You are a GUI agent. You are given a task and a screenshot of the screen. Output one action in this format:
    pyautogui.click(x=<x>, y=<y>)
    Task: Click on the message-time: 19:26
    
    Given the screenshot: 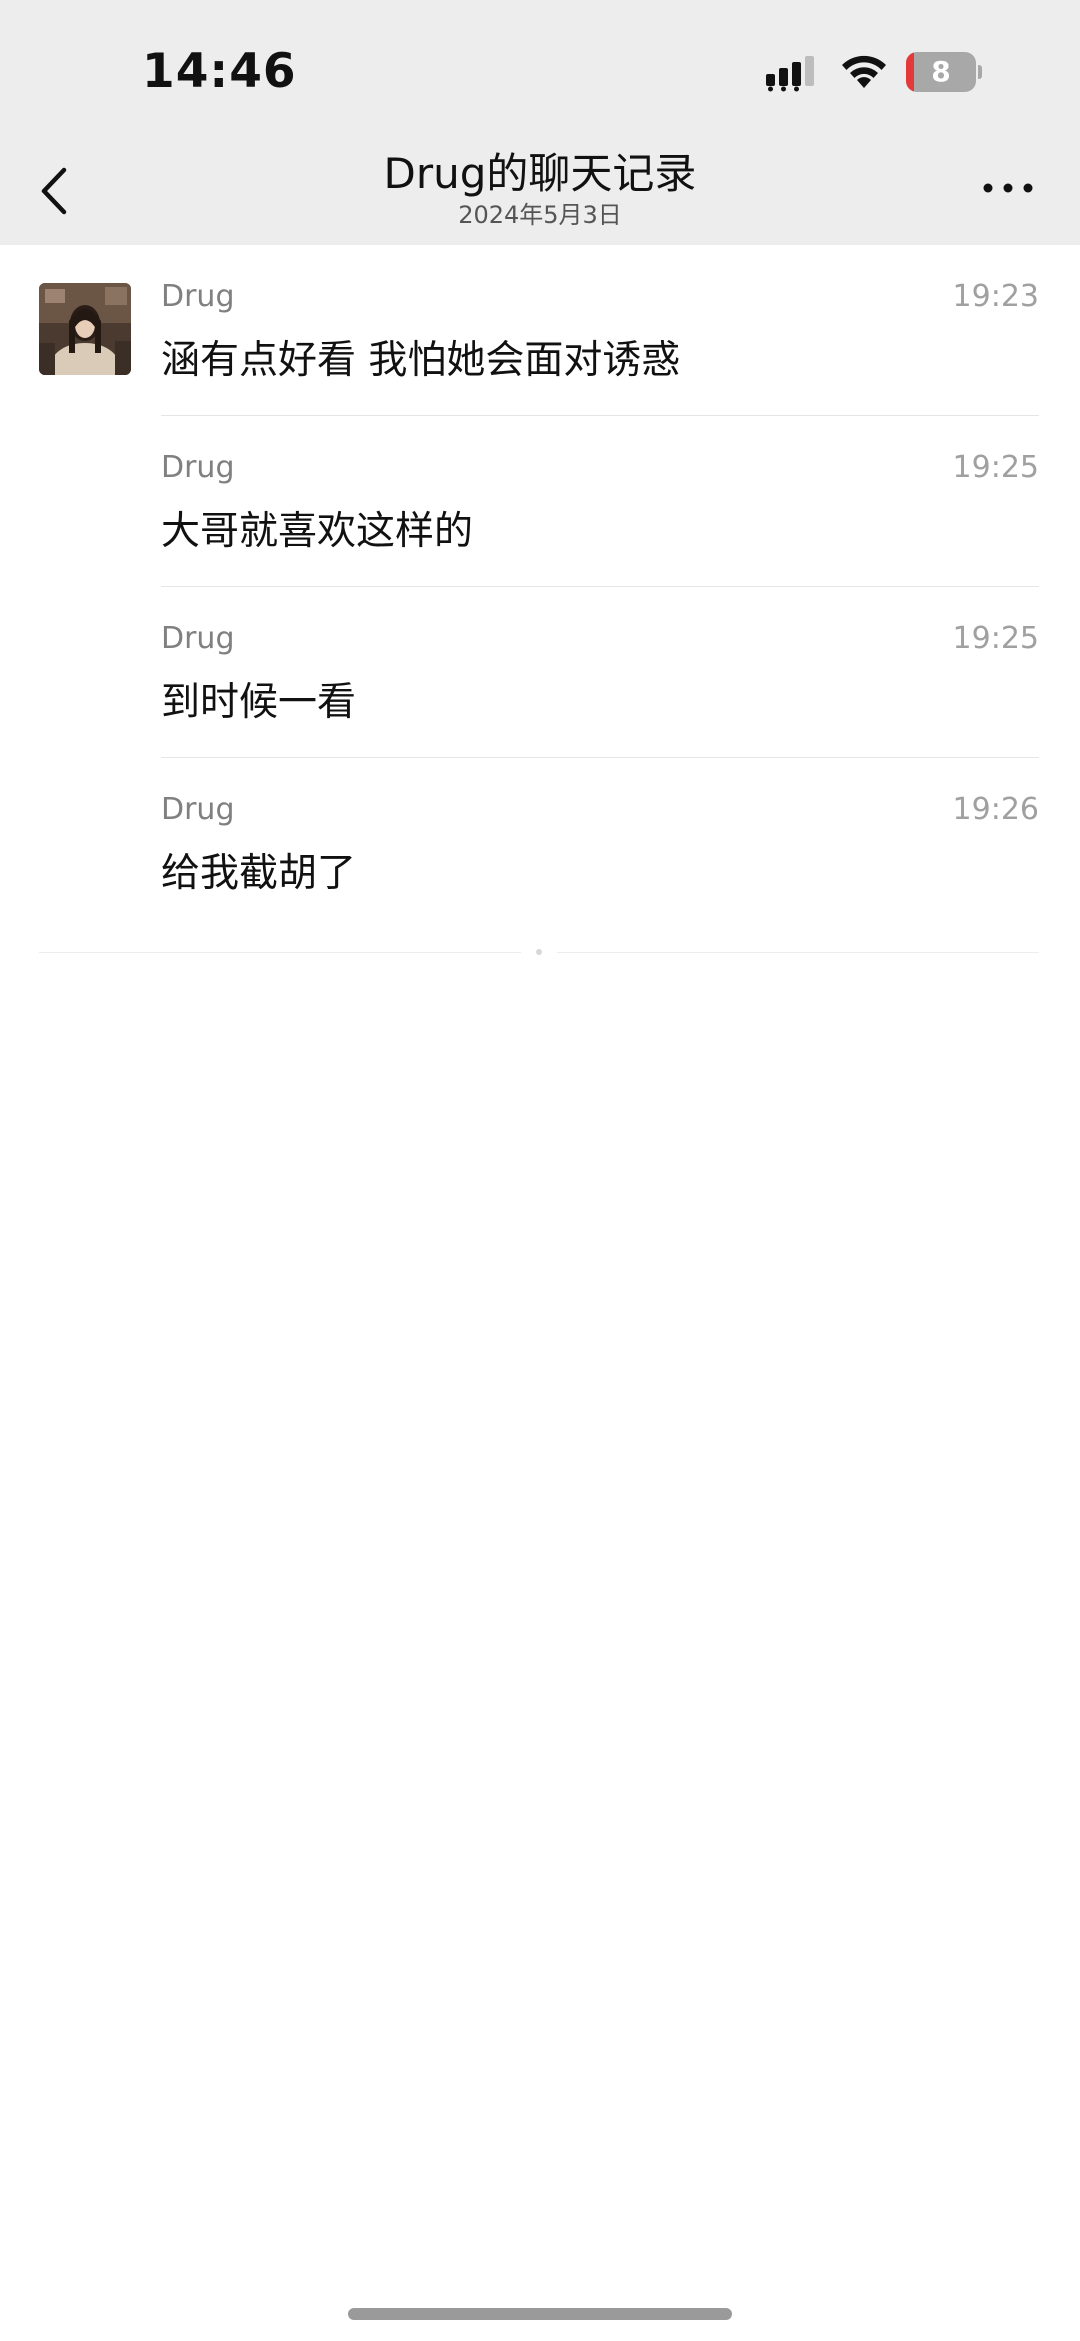 What is the action you would take?
    pyautogui.click(x=995, y=809)
    